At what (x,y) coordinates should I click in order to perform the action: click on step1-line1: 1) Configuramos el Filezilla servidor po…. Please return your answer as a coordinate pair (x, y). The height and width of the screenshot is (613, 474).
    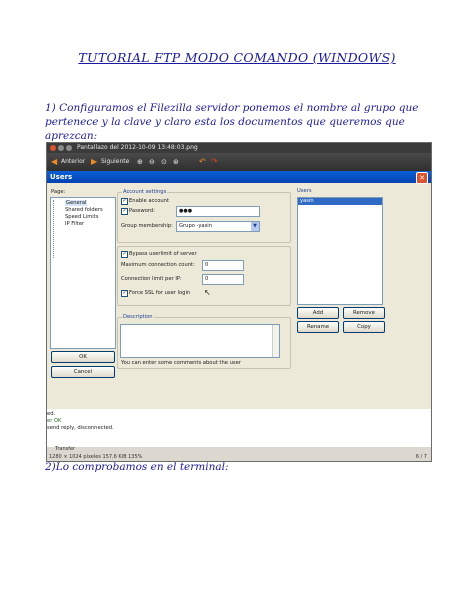
    Looking at the image, I should click on (232, 108).